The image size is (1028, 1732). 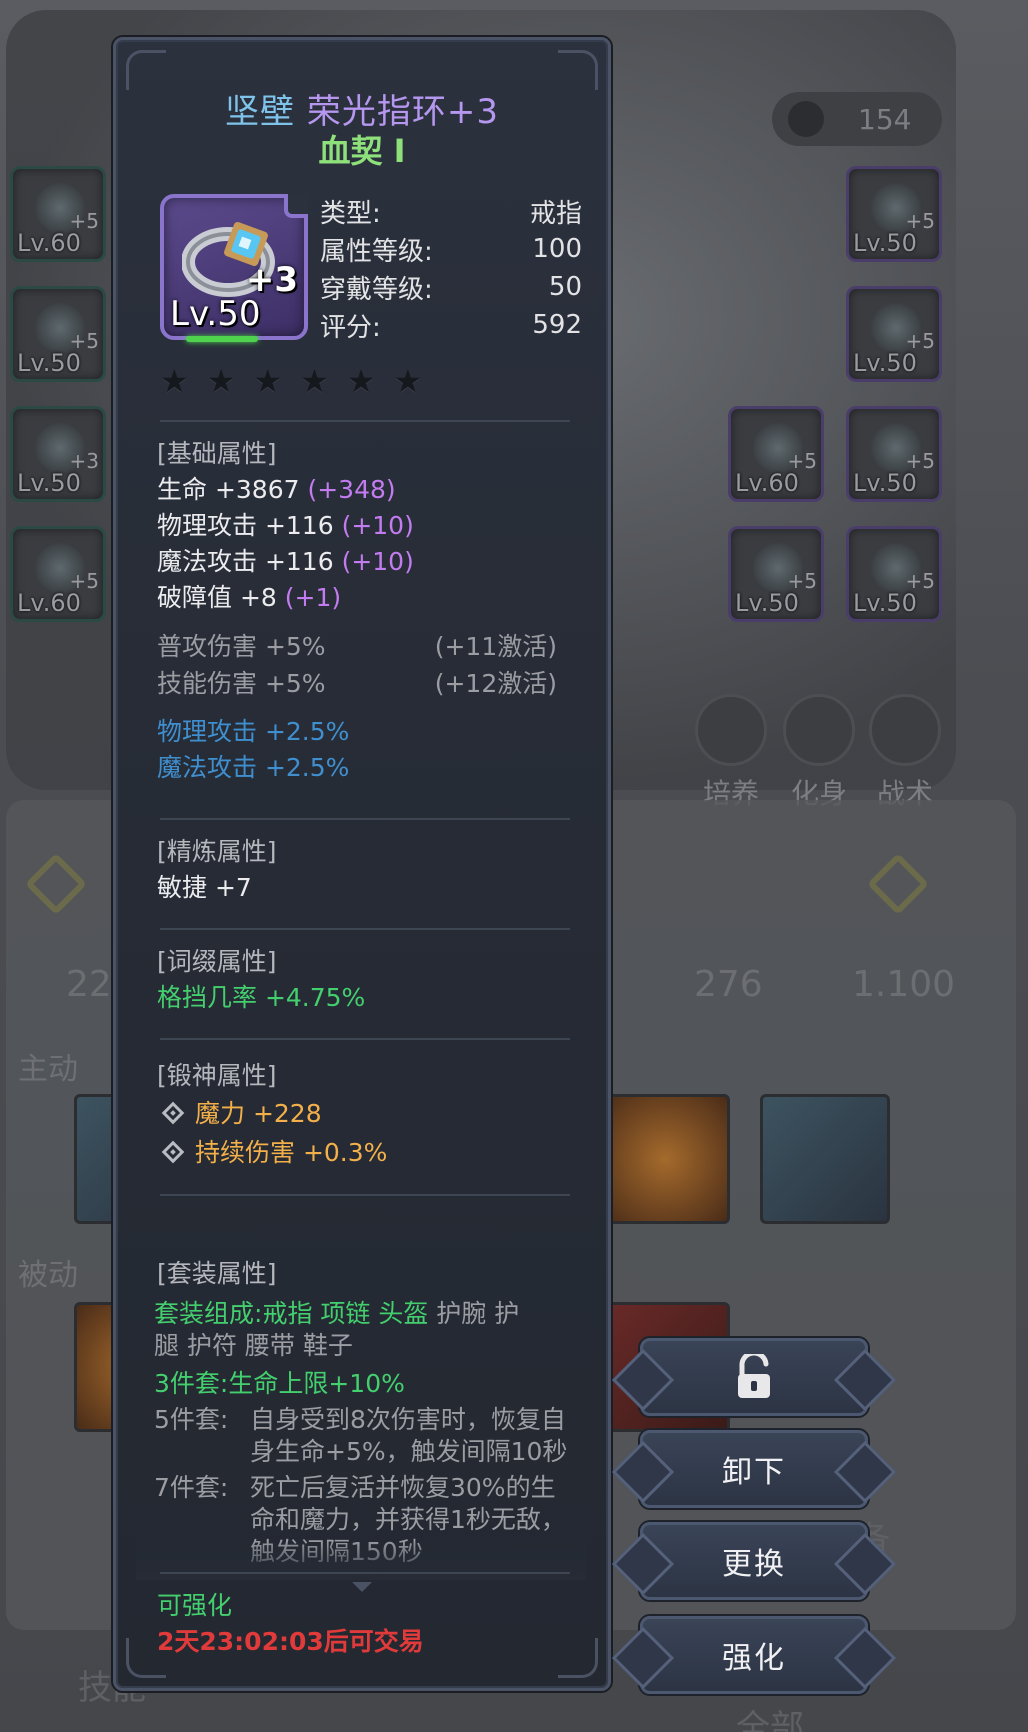 I want to click on item-icon-frame: +3 Lv.50, so click(x=234, y=268).